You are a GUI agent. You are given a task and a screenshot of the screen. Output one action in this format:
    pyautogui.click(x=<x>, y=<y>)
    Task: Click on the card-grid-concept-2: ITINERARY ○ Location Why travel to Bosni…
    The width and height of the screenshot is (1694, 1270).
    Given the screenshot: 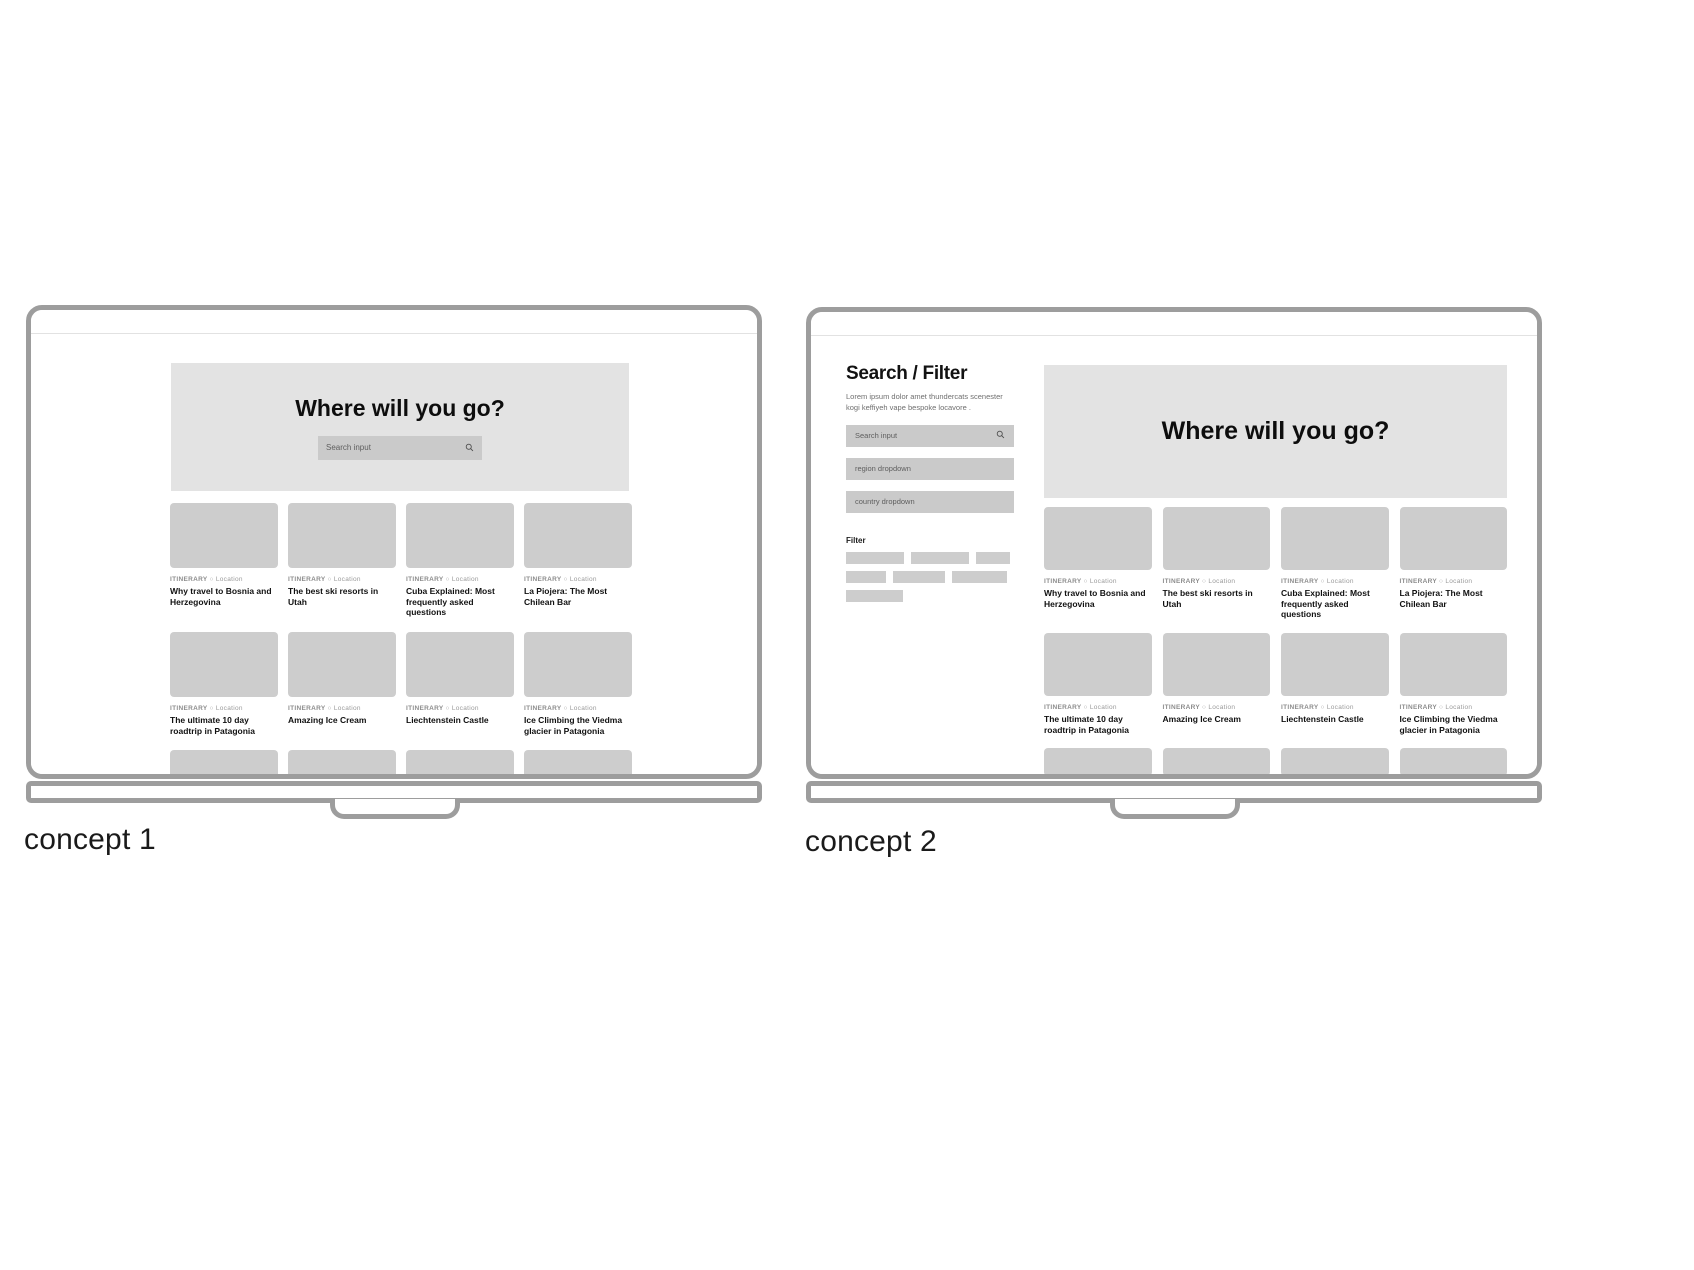 What is the action you would take?
    pyautogui.click(x=1275, y=640)
    